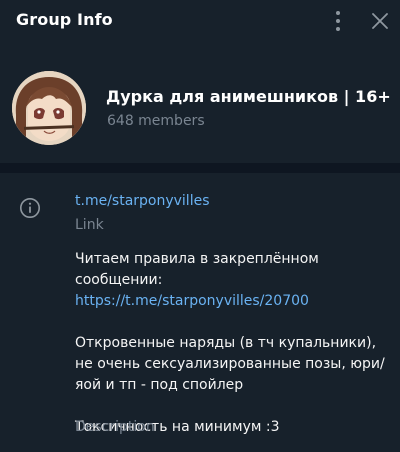 This screenshot has height=452, width=400. I want to click on group-avatar, so click(49, 108).